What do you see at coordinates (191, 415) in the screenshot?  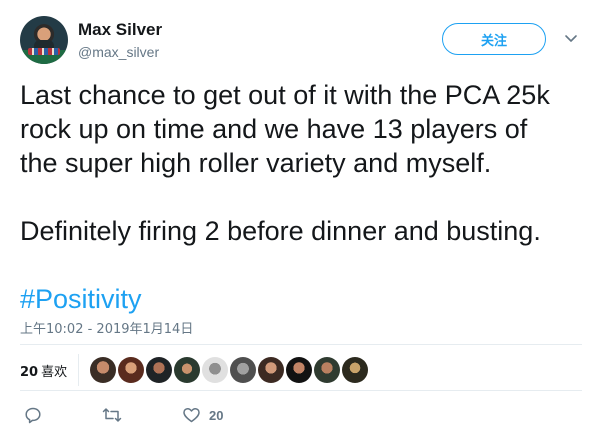 I see `heart-icon` at bounding box center [191, 415].